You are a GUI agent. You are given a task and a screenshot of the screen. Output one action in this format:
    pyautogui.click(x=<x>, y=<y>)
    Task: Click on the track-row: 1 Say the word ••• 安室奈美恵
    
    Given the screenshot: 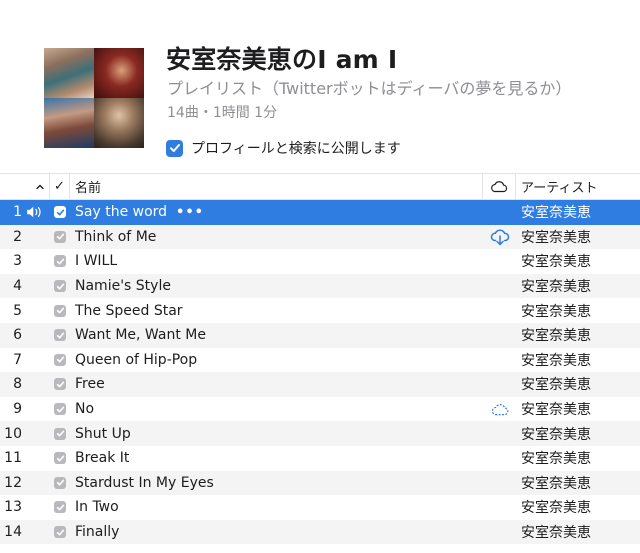 What is the action you would take?
    pyautogui.click(x=320, y=212)
    